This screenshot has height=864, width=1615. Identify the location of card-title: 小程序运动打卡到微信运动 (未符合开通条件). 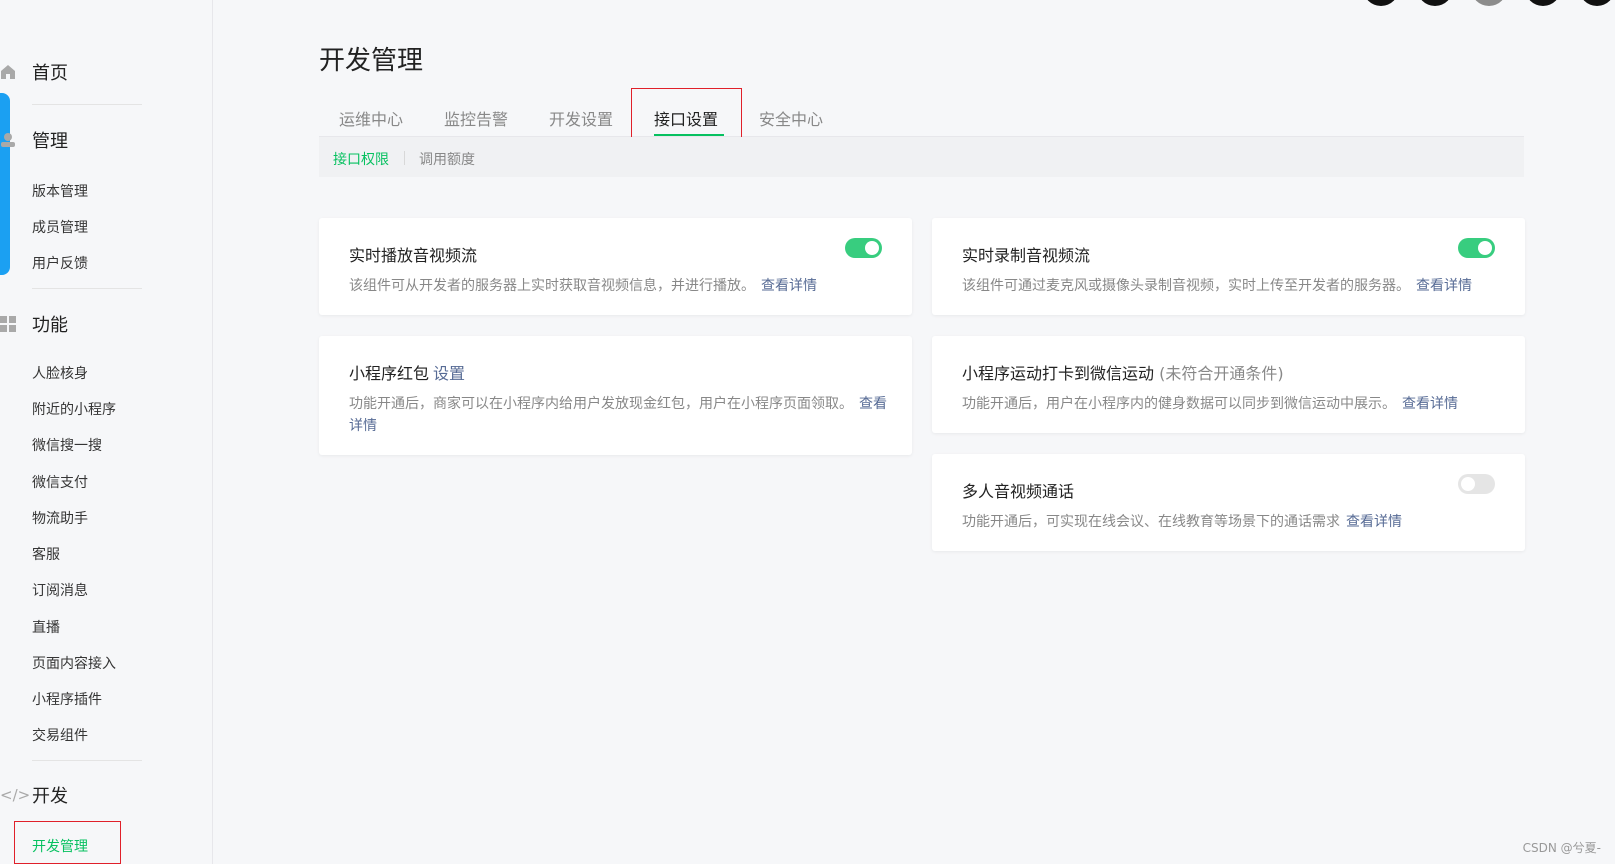
(1123, 372).